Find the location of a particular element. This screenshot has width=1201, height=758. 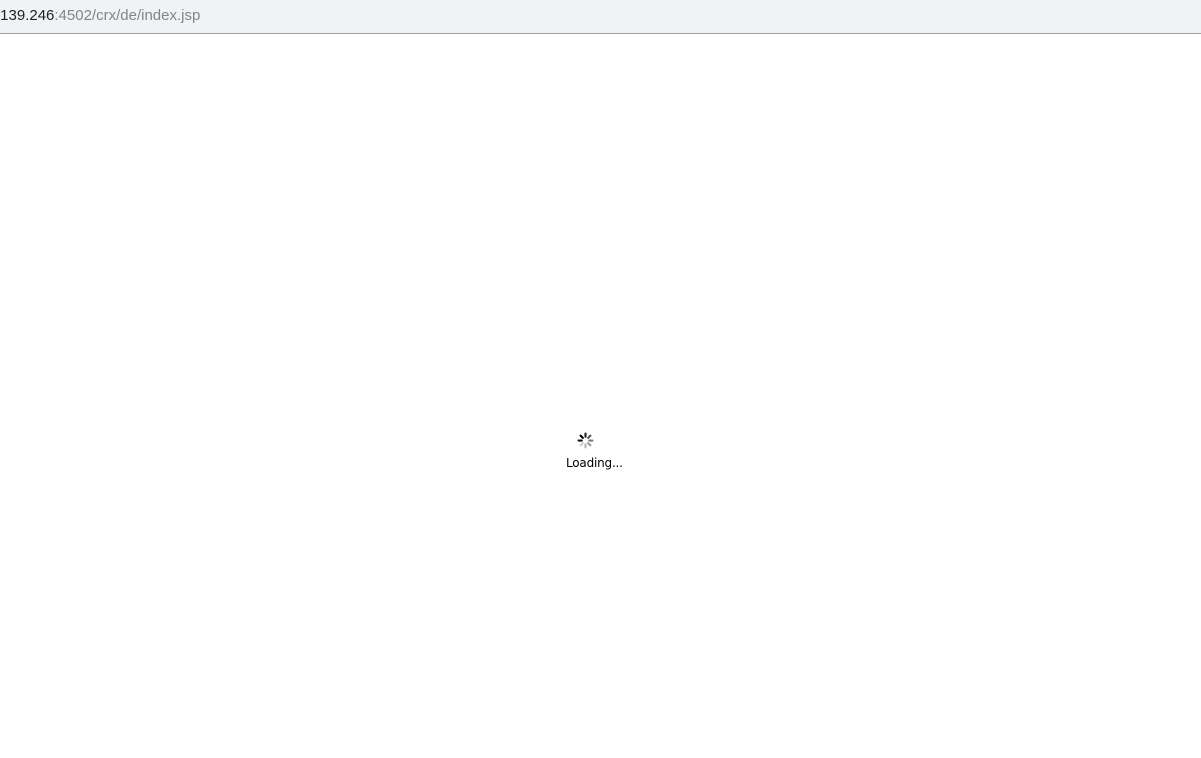

spinner-icon is located at coordinates (585, 440).